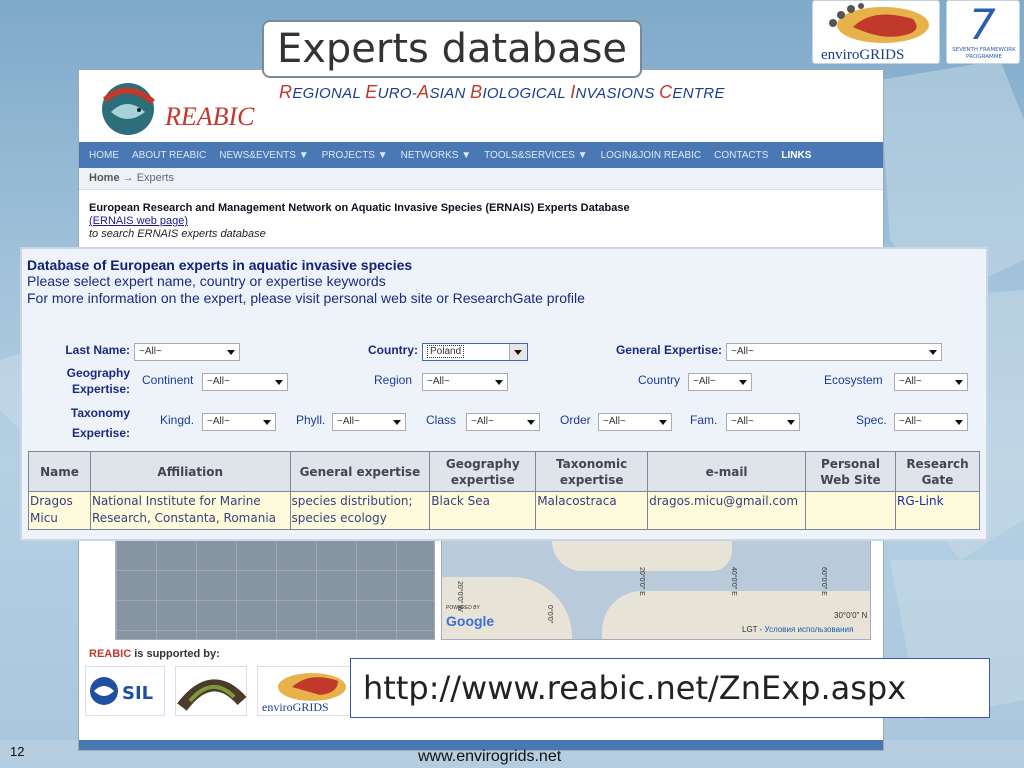 This screenshot has width=1024, height=768. I want to click on ernais-note: to search ERNAIS experts database, so click(177, 234).